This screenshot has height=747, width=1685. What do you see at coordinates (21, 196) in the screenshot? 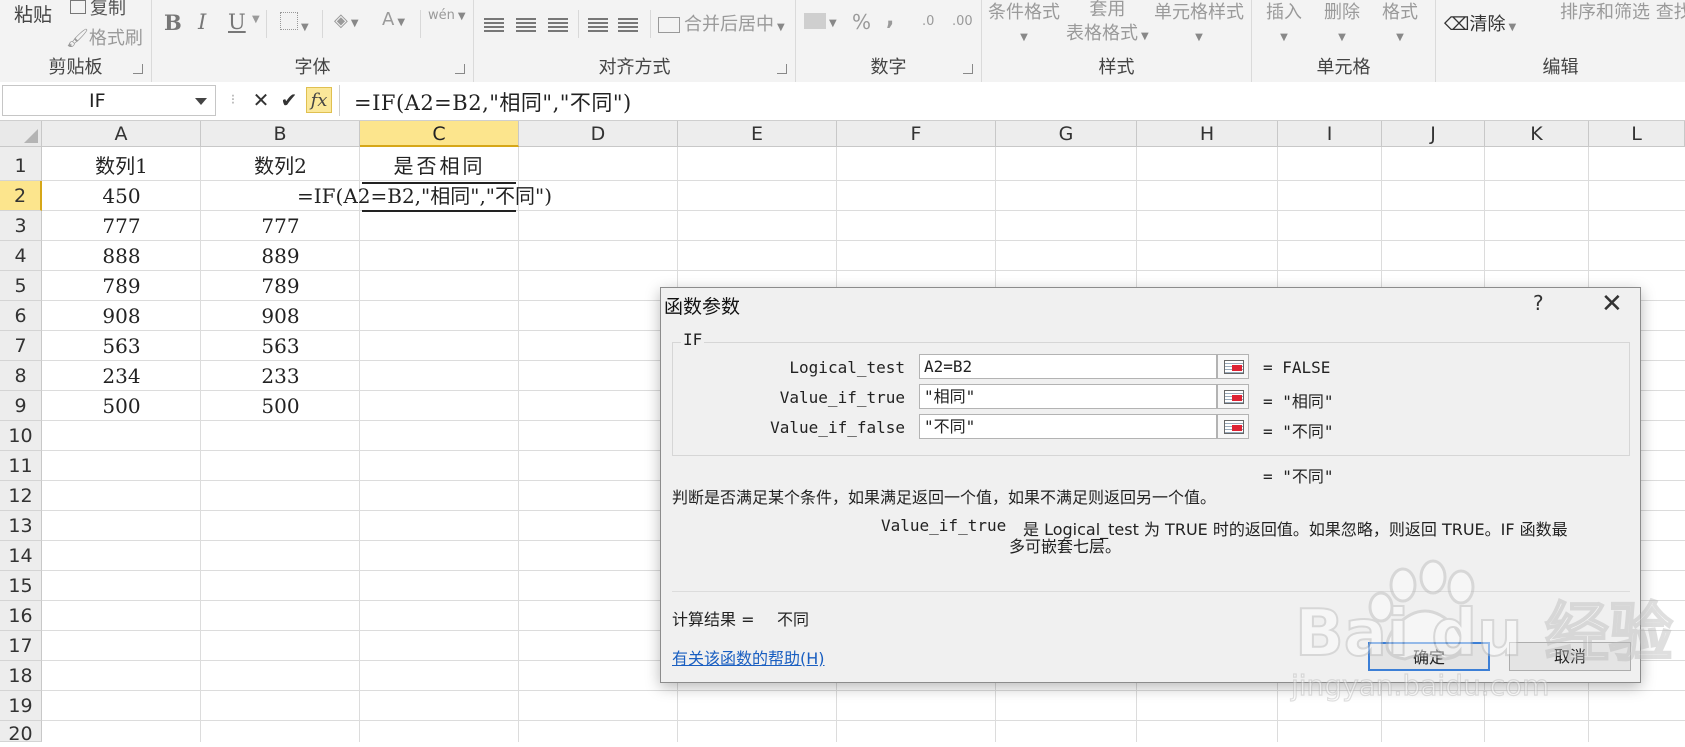
I see `row-header-2: 2` at bounding box center [21, 196].